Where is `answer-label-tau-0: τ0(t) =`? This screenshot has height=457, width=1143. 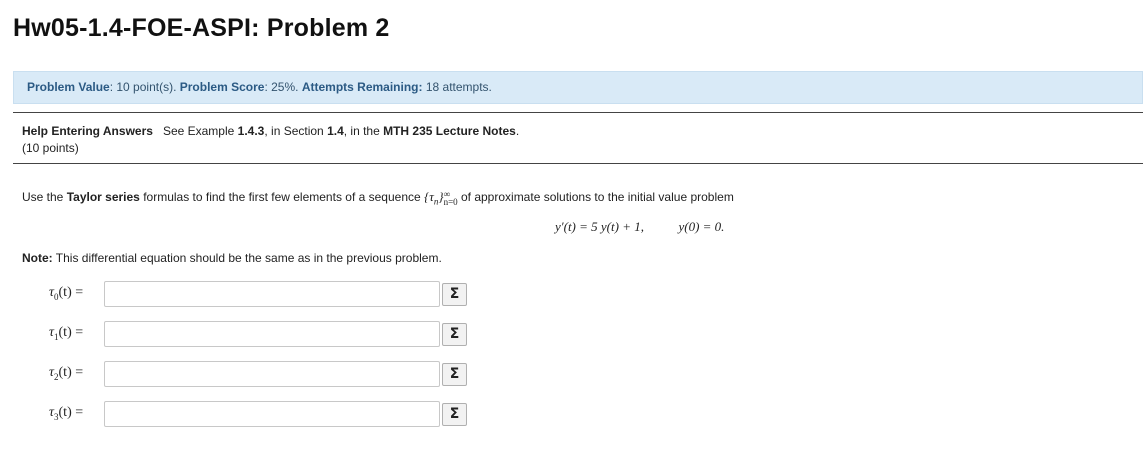 answer-label-tau-0: τ0(t) = is located at coordinates (66, 293).